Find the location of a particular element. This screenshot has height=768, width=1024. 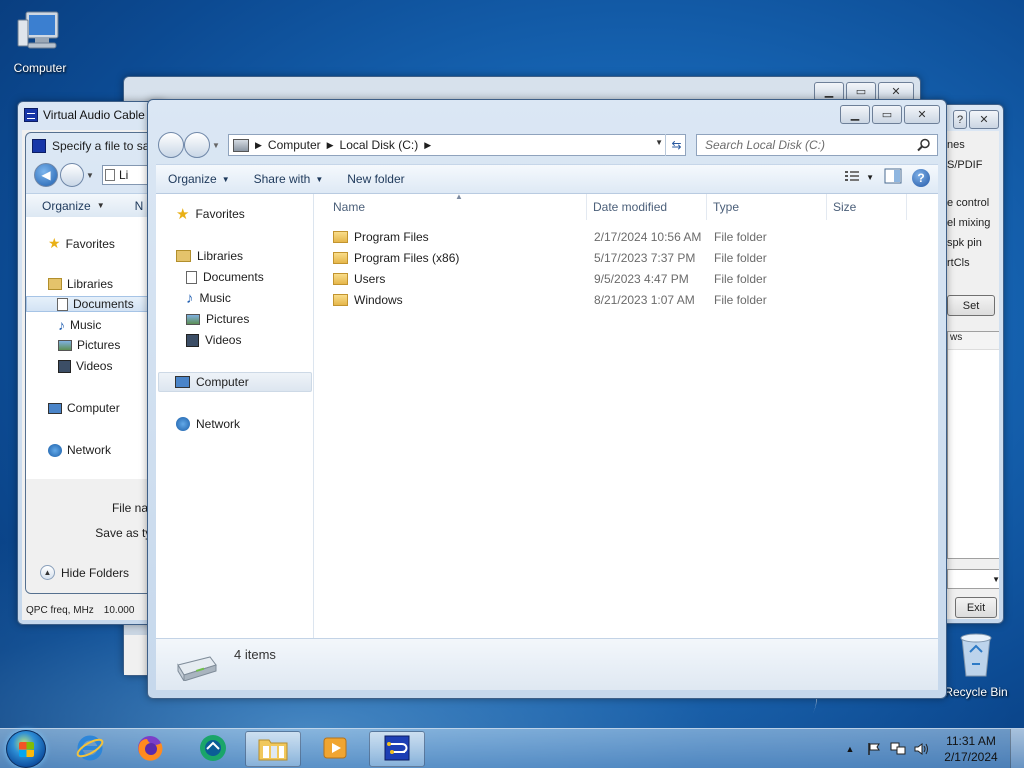

taskbar-firefox is located at coordinates (150, 749).